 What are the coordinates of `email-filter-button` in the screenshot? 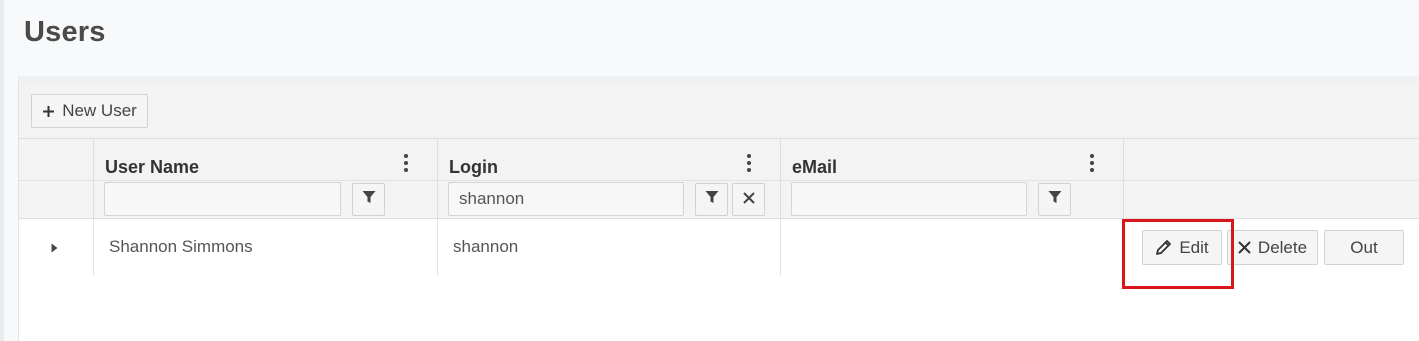 It's located at (1054, 199).